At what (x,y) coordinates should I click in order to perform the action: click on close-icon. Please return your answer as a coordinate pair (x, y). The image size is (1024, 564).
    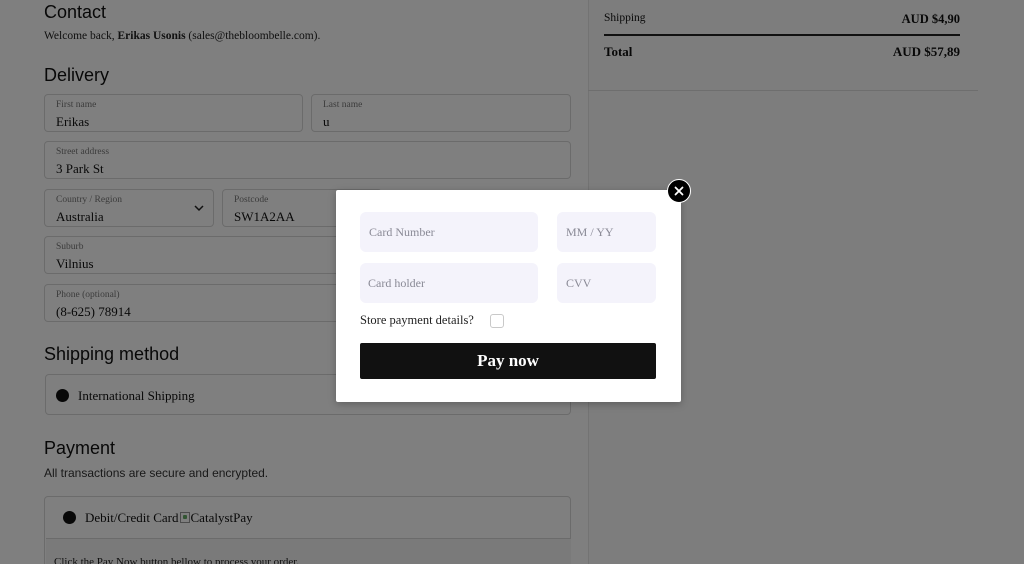
    Looking at the image, I should click on (679, 191).